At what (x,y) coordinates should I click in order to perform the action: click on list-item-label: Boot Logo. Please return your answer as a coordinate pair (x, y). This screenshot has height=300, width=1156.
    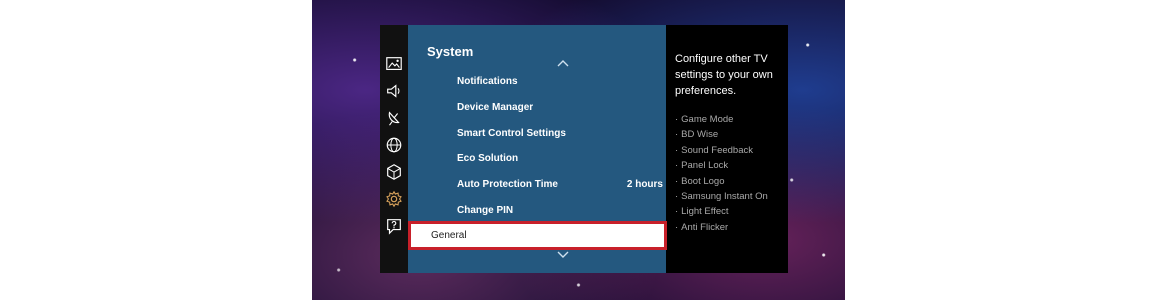
    Looking at the image, I should click on (703, 181).